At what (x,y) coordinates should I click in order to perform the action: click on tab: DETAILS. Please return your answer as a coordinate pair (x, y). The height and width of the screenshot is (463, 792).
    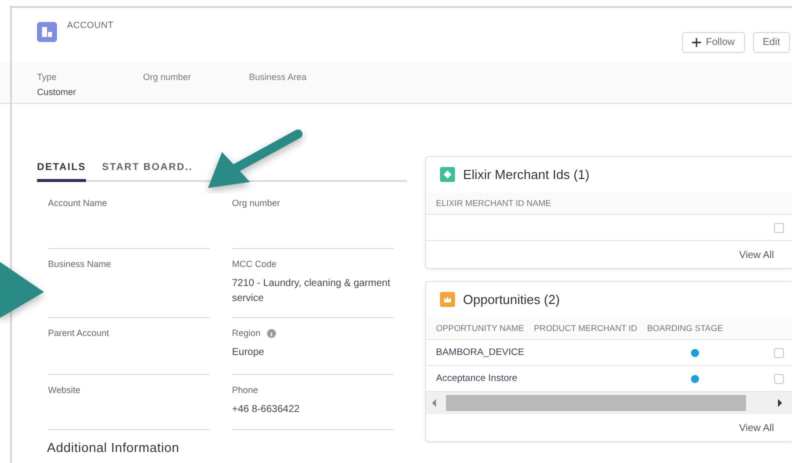
    Looking at the image, I should click on (61, 172).